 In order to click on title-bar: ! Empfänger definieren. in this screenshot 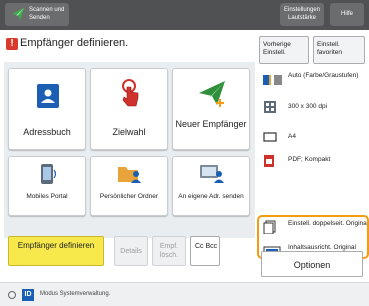, I will do `click(127, 45)`.